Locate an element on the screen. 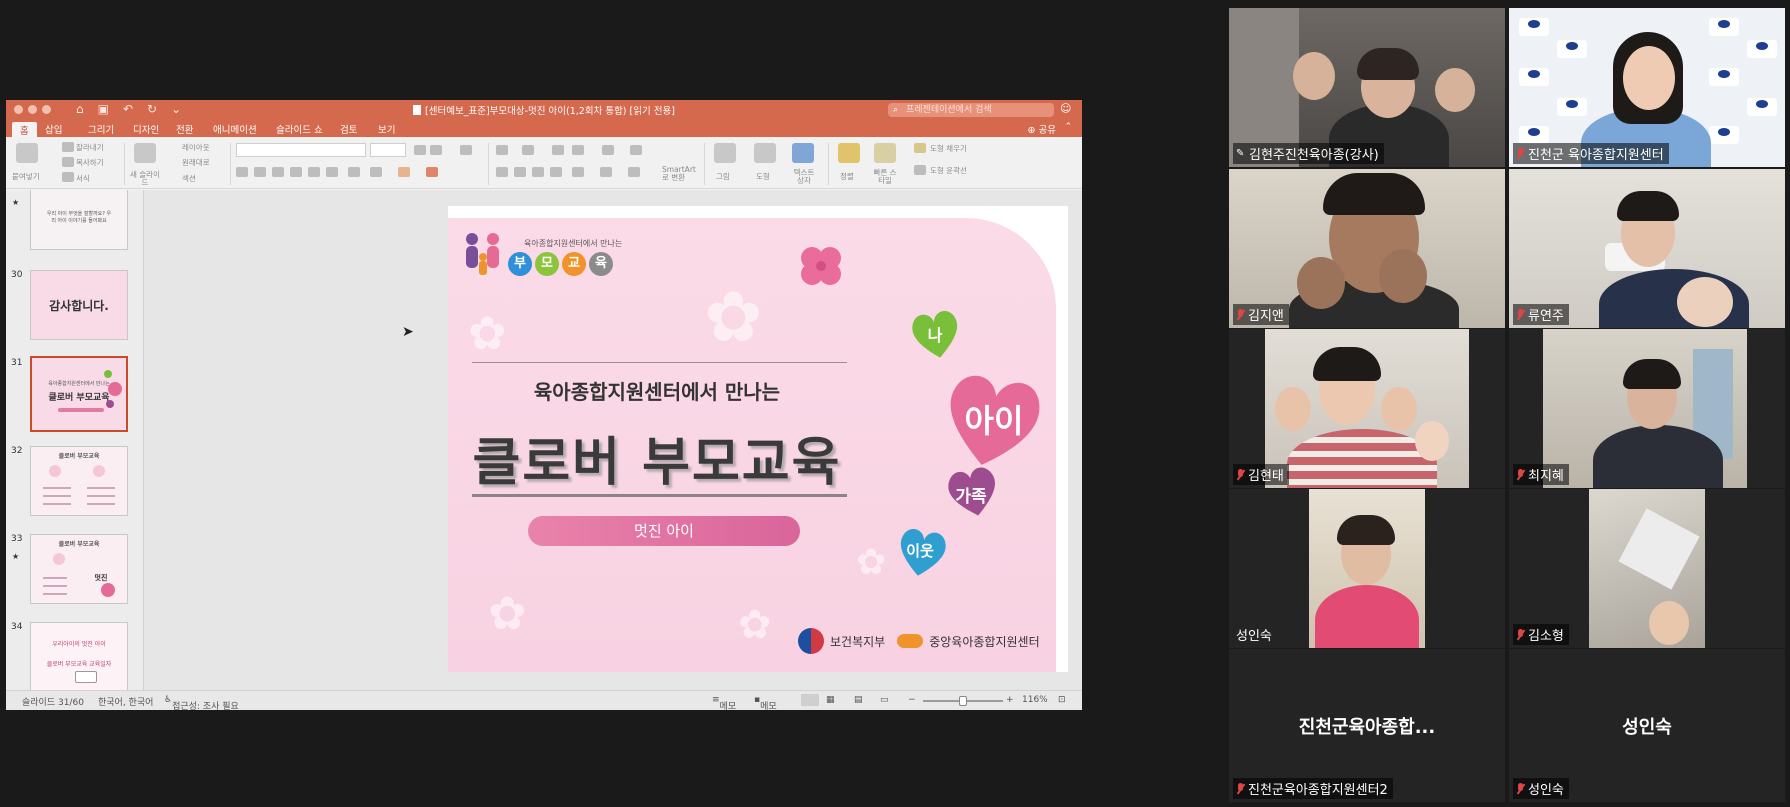  slide-thumbnail-selected: 육아종합지원센터에서 만나는 클로버 부모교육 is located at coordinates (79, 394).